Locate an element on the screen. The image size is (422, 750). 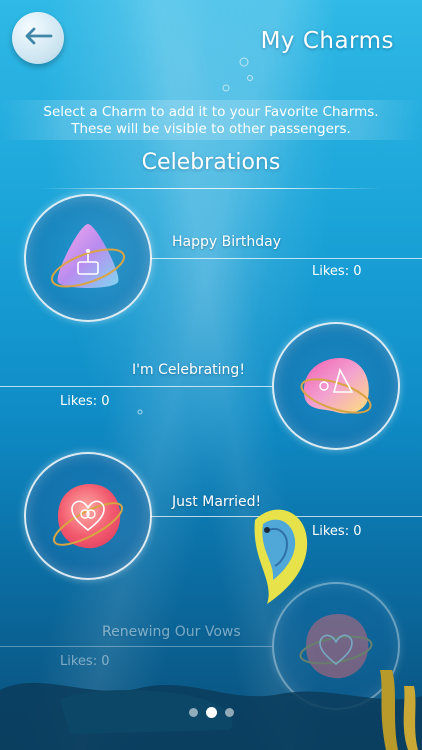
back-button is located at coordinates (38, 38).